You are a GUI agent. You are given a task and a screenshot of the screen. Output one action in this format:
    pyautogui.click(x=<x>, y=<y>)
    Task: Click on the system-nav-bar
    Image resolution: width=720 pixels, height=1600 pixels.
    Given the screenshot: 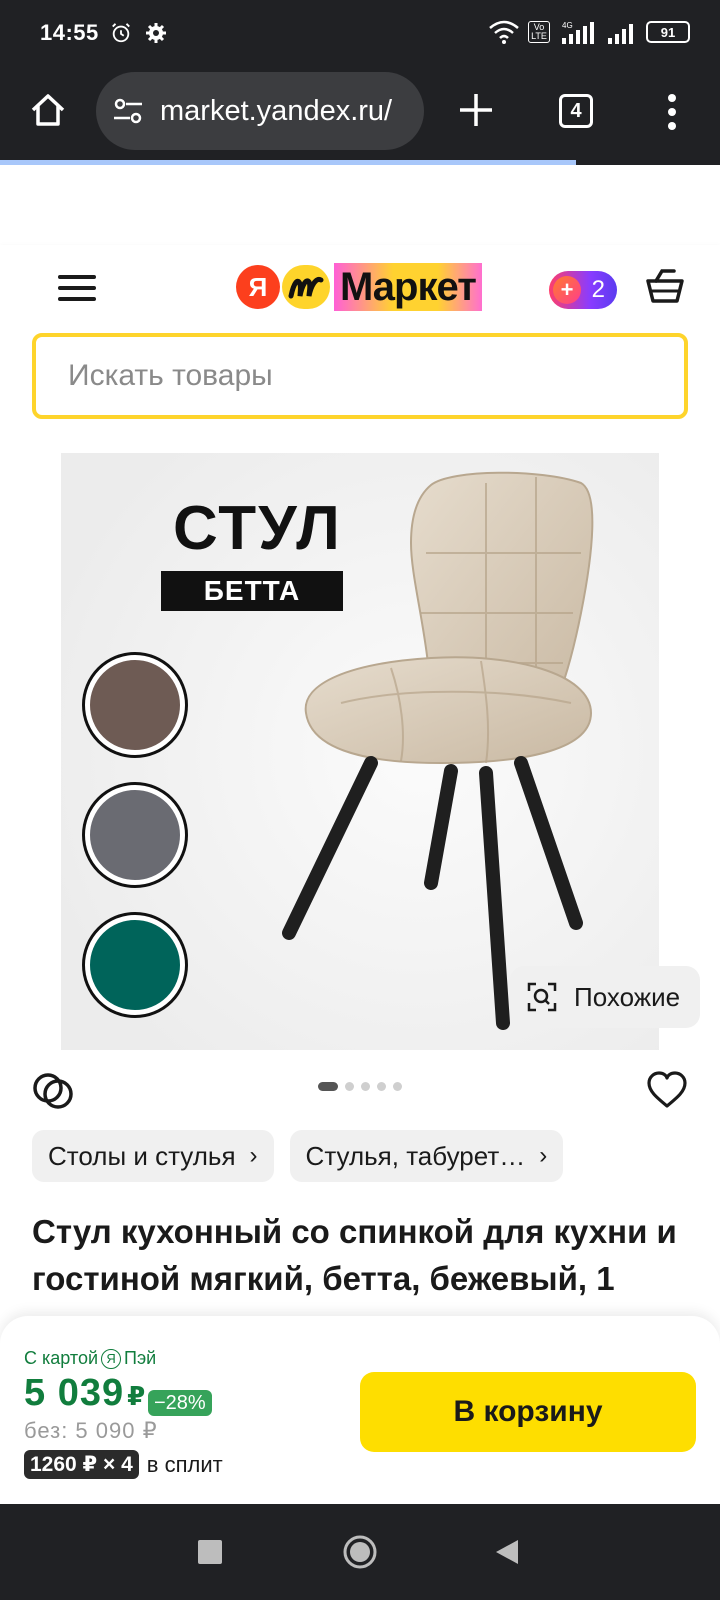 What is the action you would take?
    pyautogui.click(x=360, y=1552)
    